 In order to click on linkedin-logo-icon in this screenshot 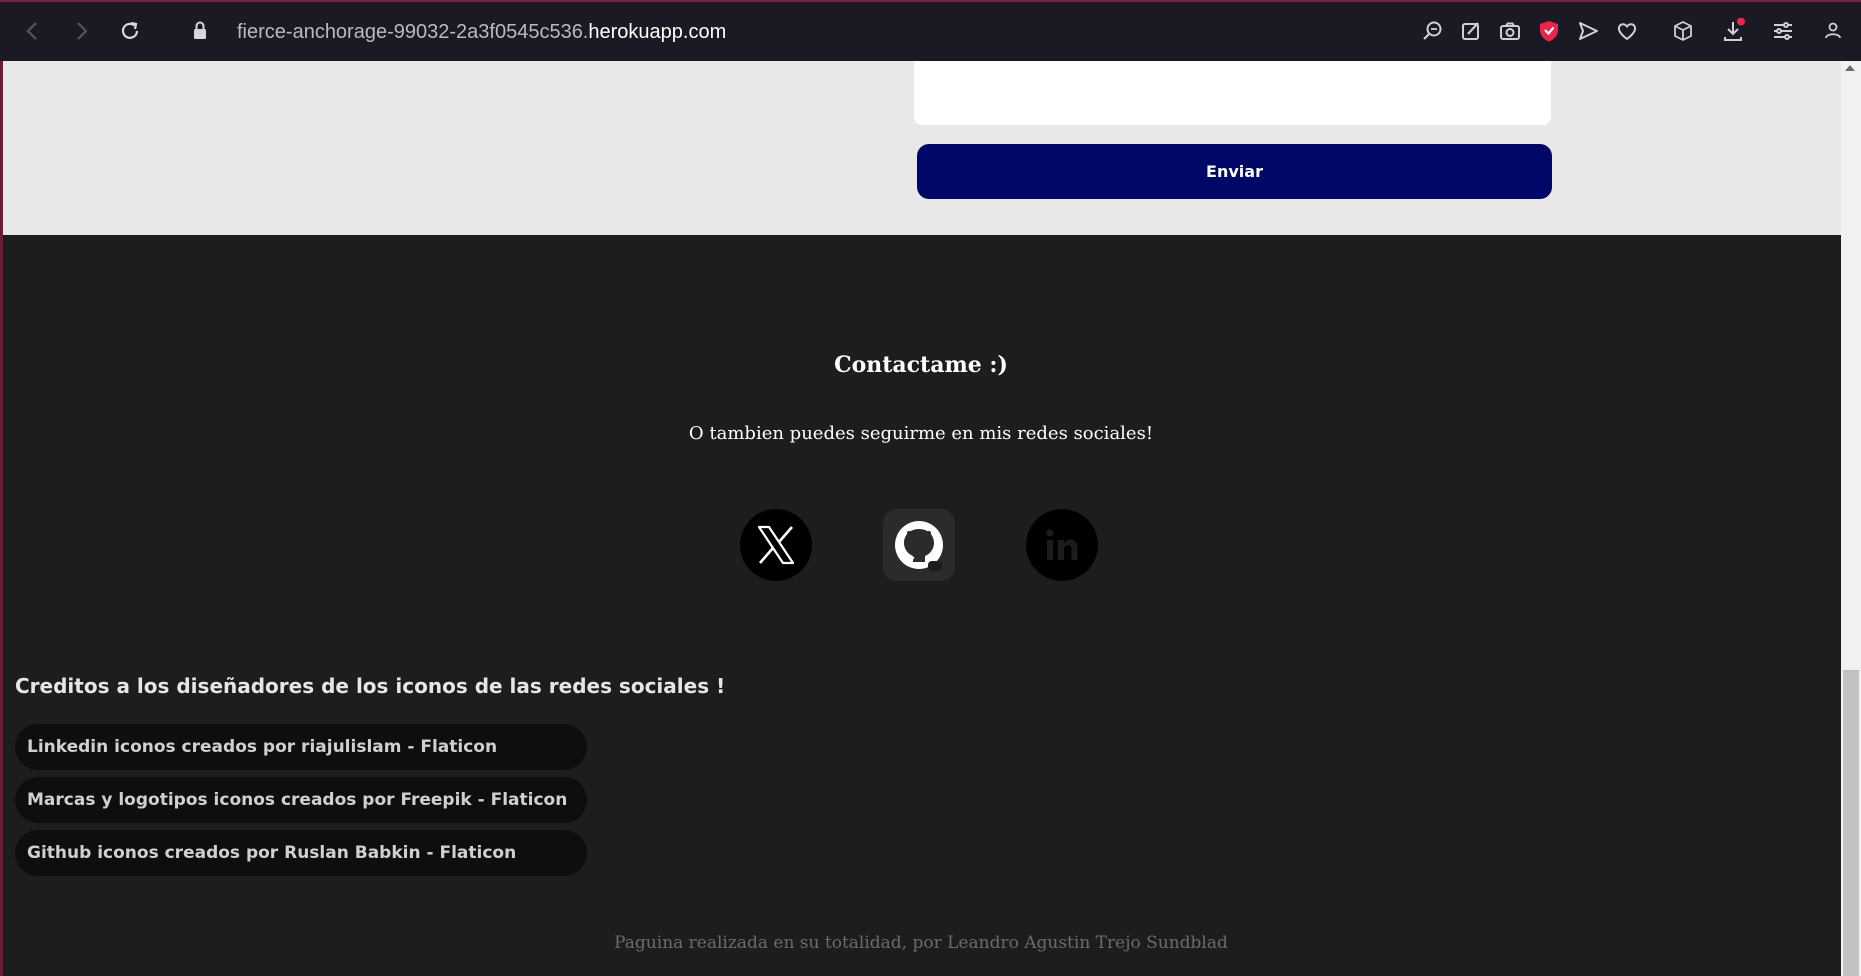, I will do `click(1062, 544)`.